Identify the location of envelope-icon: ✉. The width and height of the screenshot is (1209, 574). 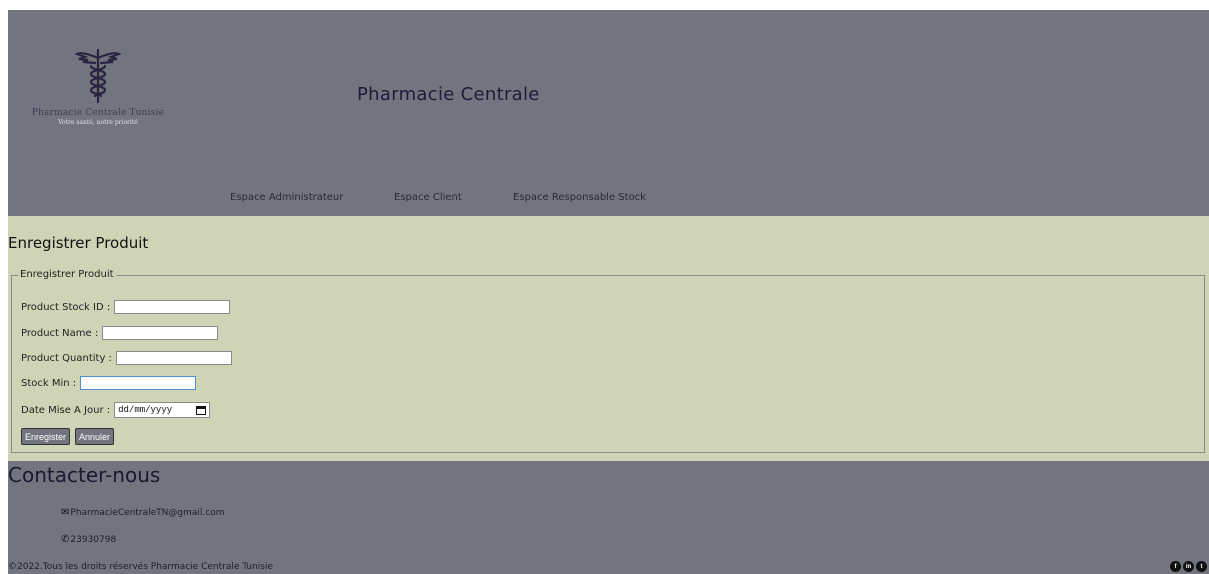
(65, 512).